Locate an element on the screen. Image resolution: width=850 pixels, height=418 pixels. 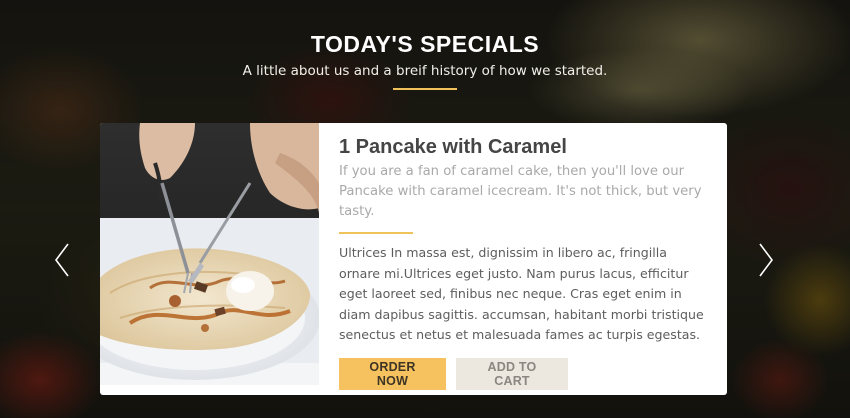
card-actions: ORDER NOW ADD TO CART is located at coordinates (523, 373).